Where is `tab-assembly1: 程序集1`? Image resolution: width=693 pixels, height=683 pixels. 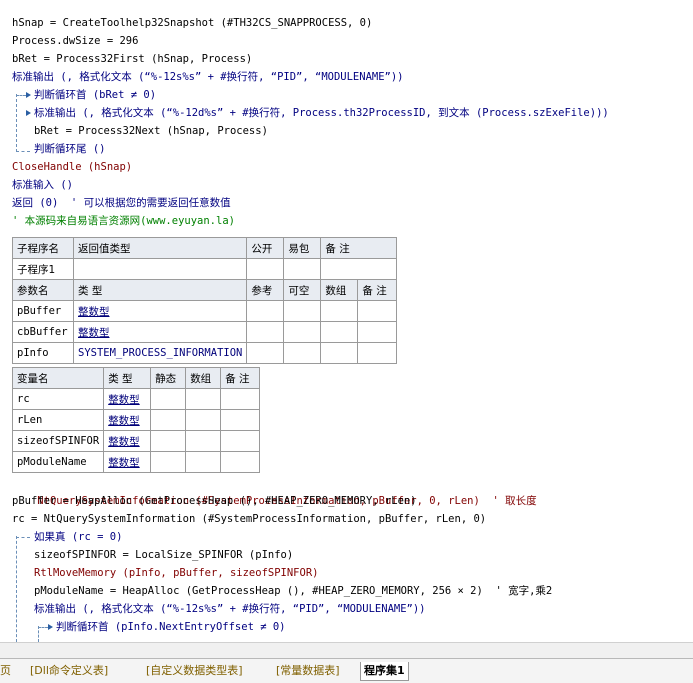
tab-assembly1: 程序集1 is located at coordinates (384, 671).